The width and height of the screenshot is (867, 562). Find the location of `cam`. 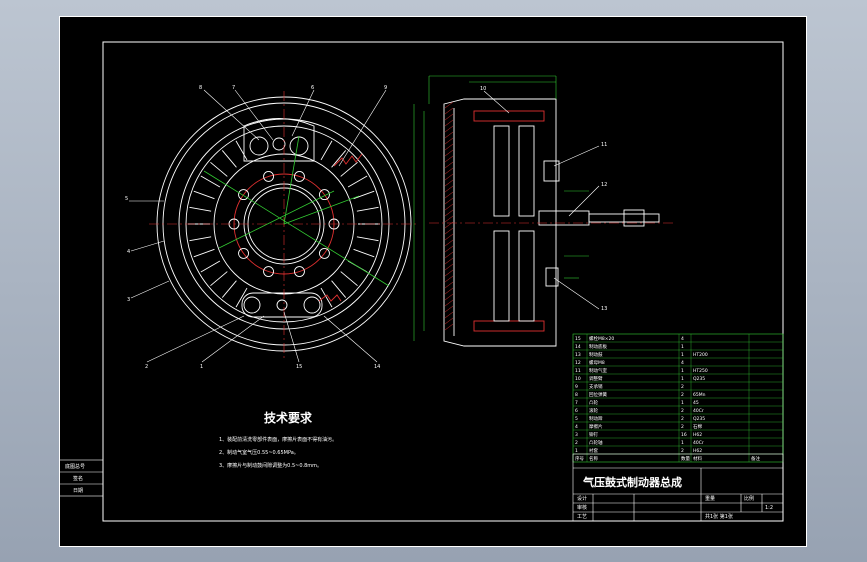

cam is located at coordinates (279, 144).